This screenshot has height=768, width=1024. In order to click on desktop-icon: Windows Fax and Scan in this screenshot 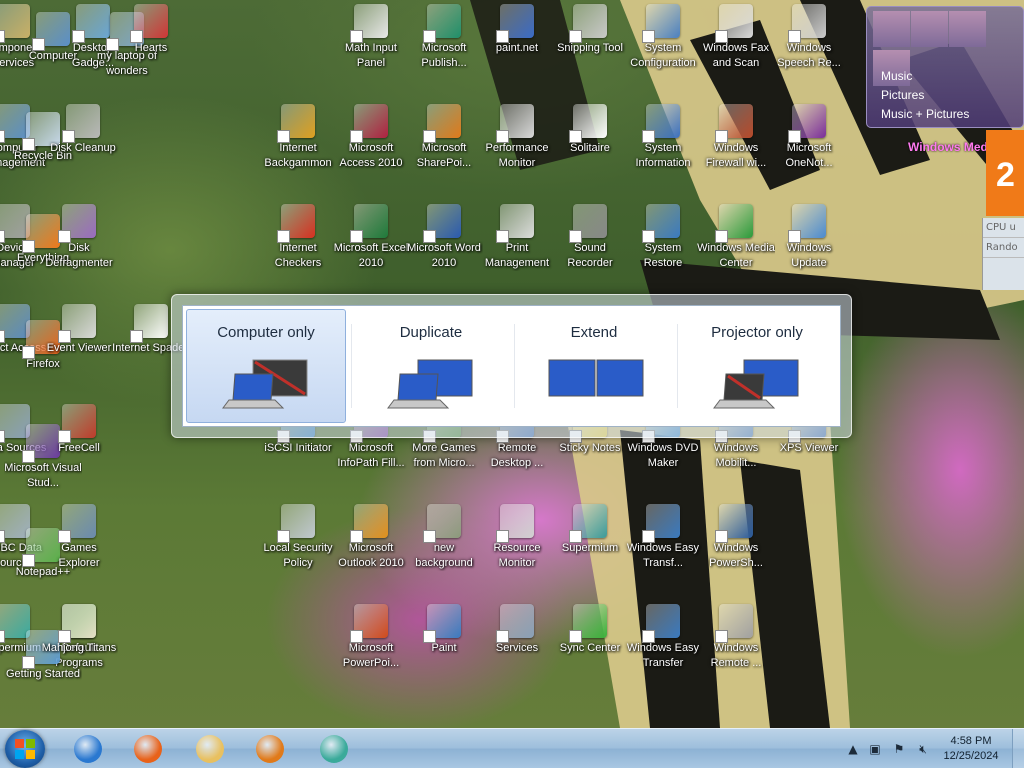, I will do `click(736, 52)`.